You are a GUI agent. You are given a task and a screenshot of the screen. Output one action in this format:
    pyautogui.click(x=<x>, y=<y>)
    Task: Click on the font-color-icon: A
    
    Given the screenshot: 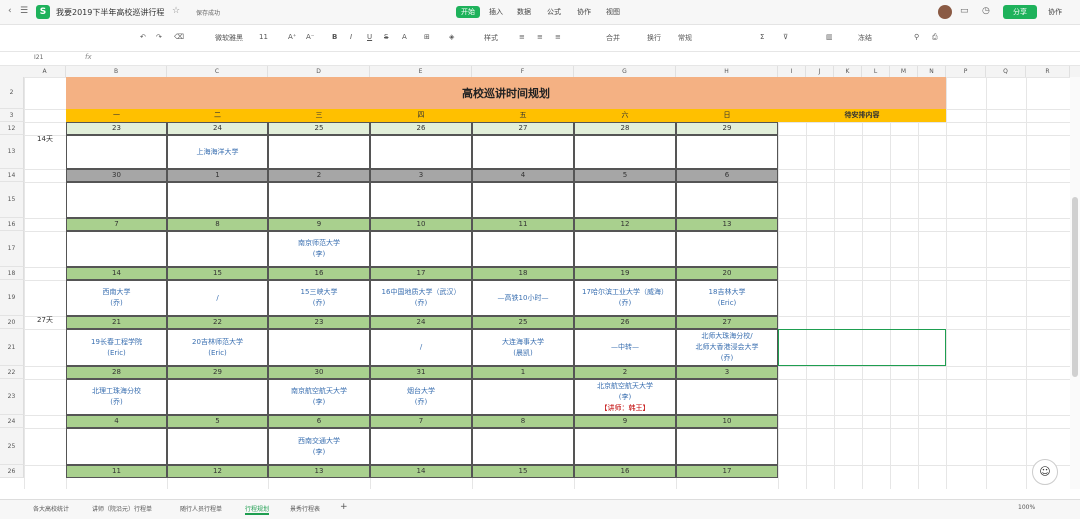 What is the action you would take?
    pyautogui.click(x=404, y=37)
    